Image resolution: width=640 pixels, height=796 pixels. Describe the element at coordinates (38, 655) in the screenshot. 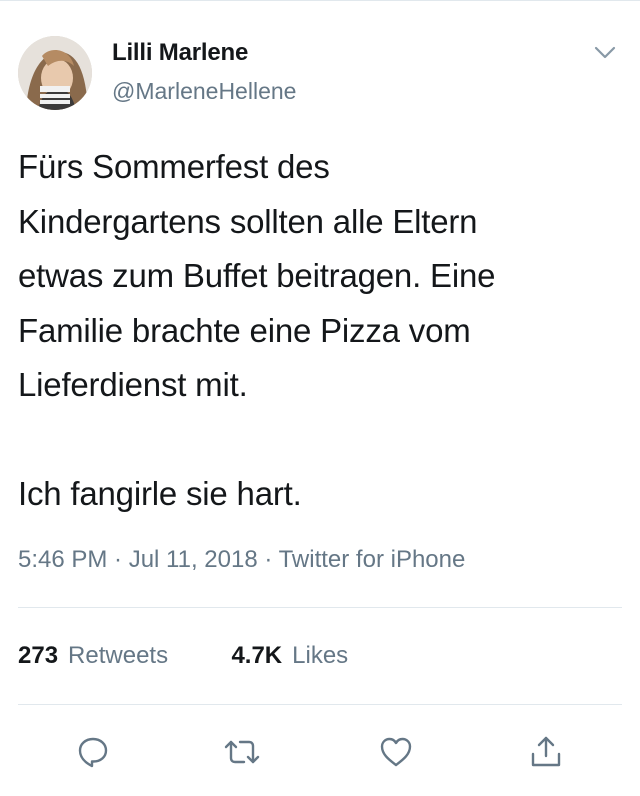

I see `retweets-count: 273` at that location.